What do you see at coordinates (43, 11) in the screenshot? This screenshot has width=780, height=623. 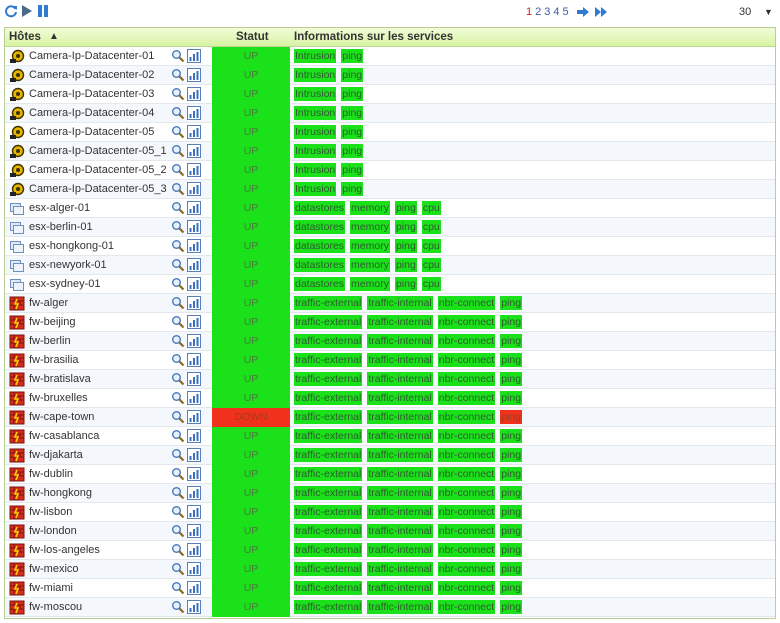 I see `pause-icon` at bounding box center [43, 11].